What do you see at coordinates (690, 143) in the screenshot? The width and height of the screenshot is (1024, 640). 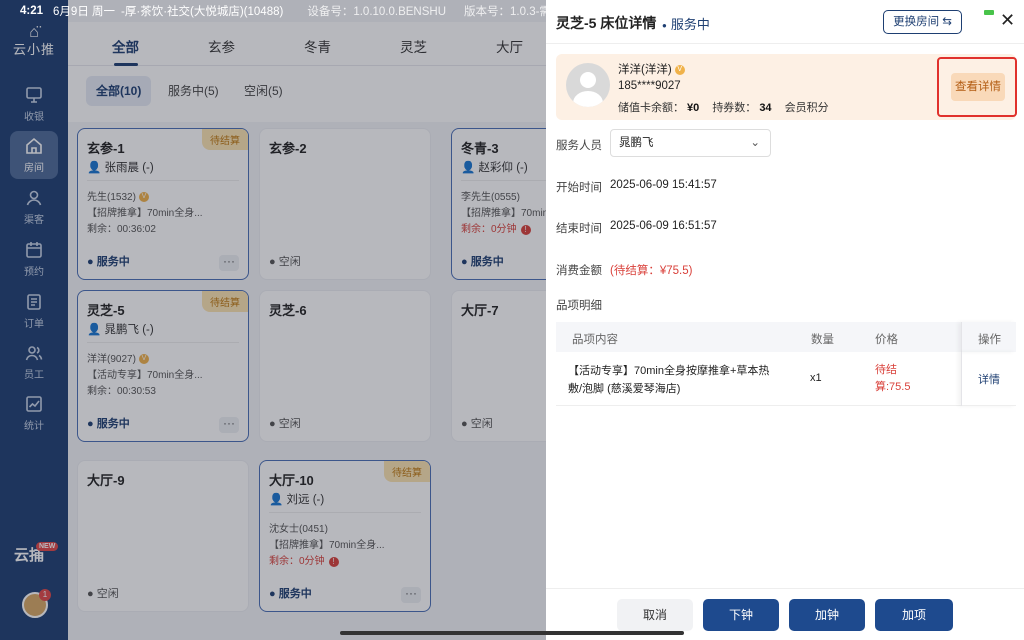 I see `staff-select: 晁鹏飞 ⌄` at bounding box center [690, 143].